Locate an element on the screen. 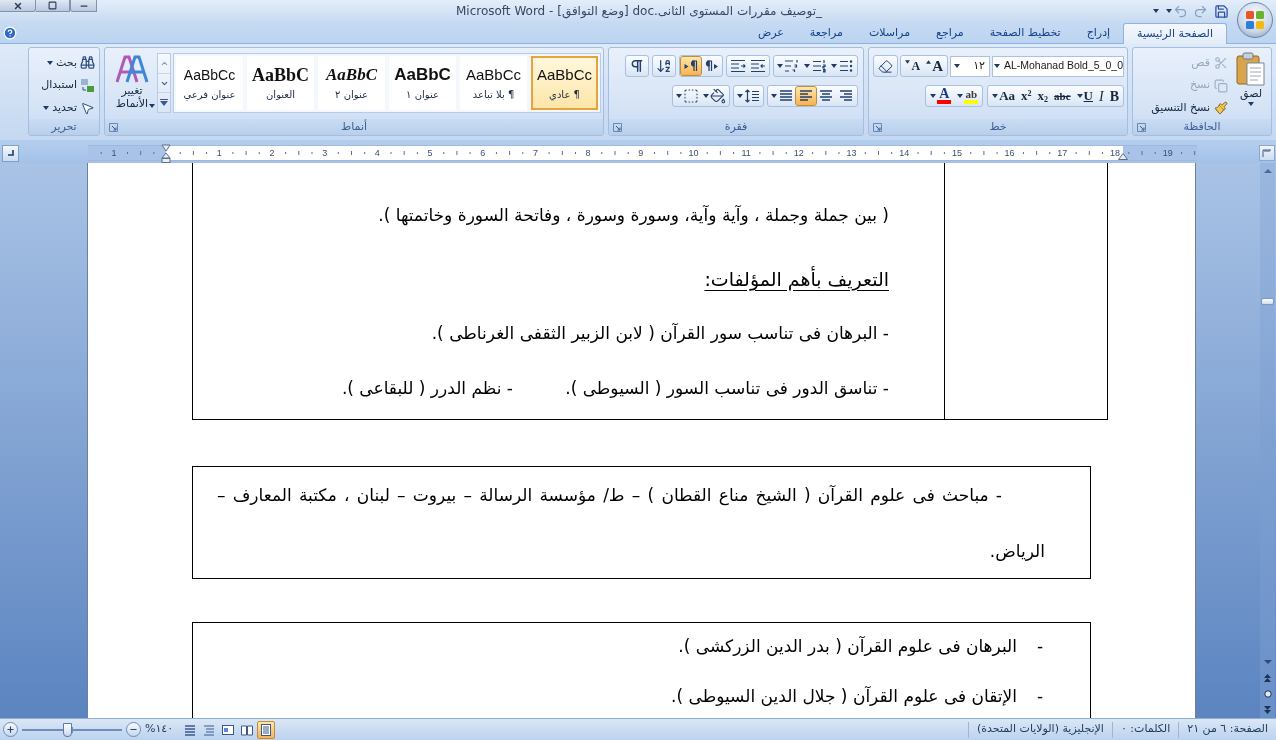 This screenshot has width=1276, height=740. save-button is located at coordinates (1221, 11).